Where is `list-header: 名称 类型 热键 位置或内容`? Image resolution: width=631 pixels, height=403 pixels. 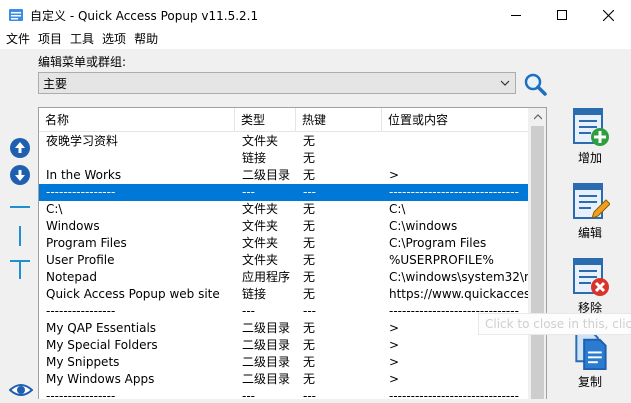 list-header: 名称 类型 热键 位置或内容 is located at coordinates (284, 120).